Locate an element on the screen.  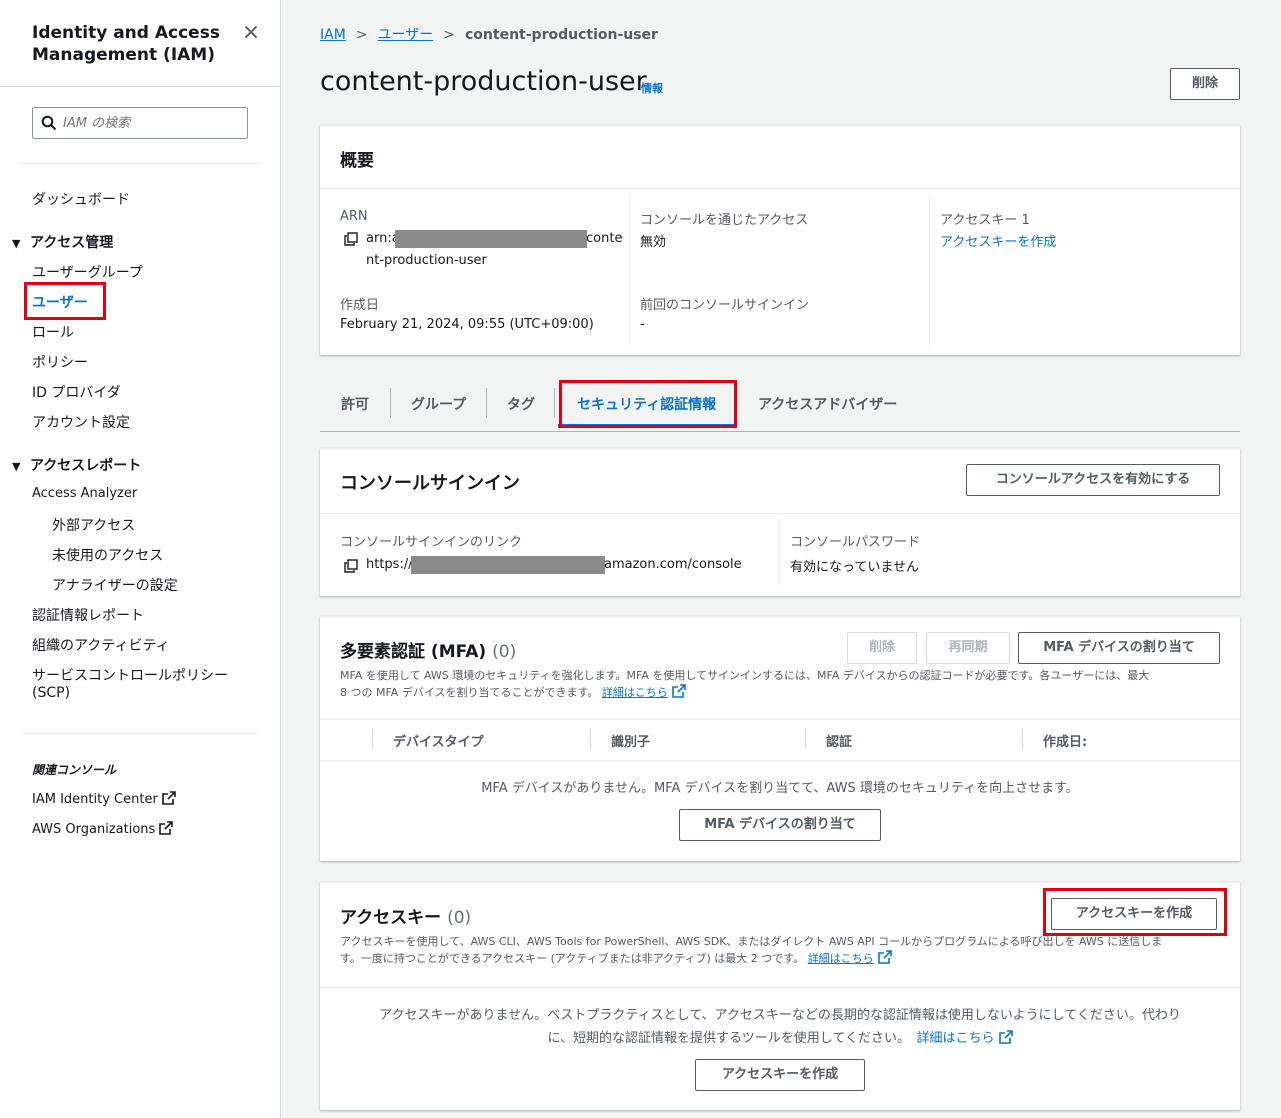
created-label: 作成日 is located at coordinates (360, 305).